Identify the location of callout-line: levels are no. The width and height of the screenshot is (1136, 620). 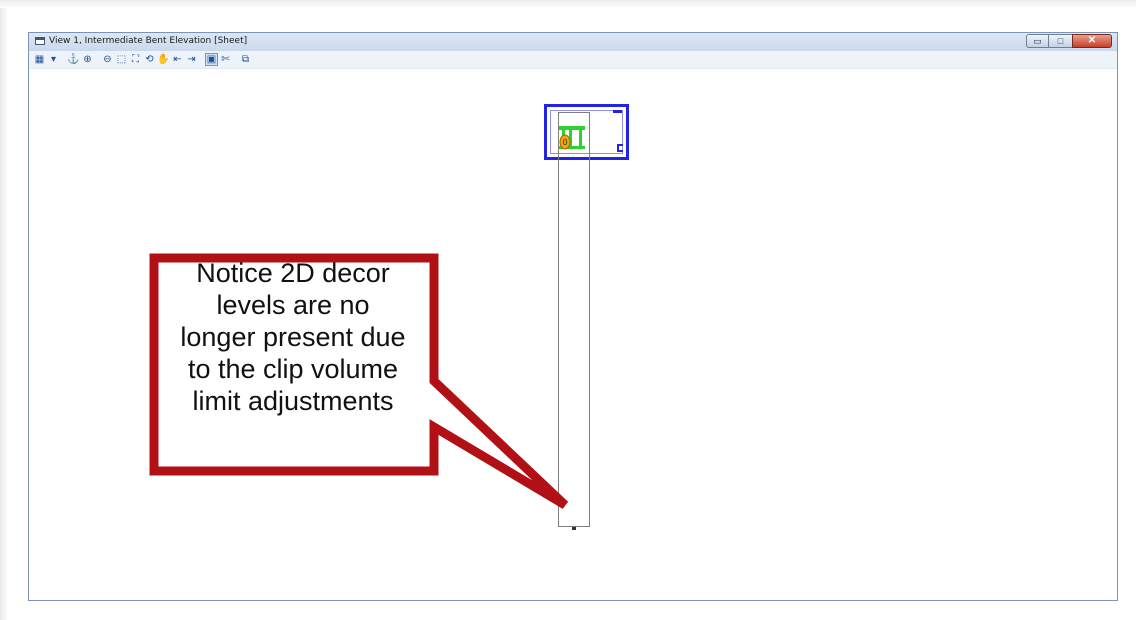
(293, 305).